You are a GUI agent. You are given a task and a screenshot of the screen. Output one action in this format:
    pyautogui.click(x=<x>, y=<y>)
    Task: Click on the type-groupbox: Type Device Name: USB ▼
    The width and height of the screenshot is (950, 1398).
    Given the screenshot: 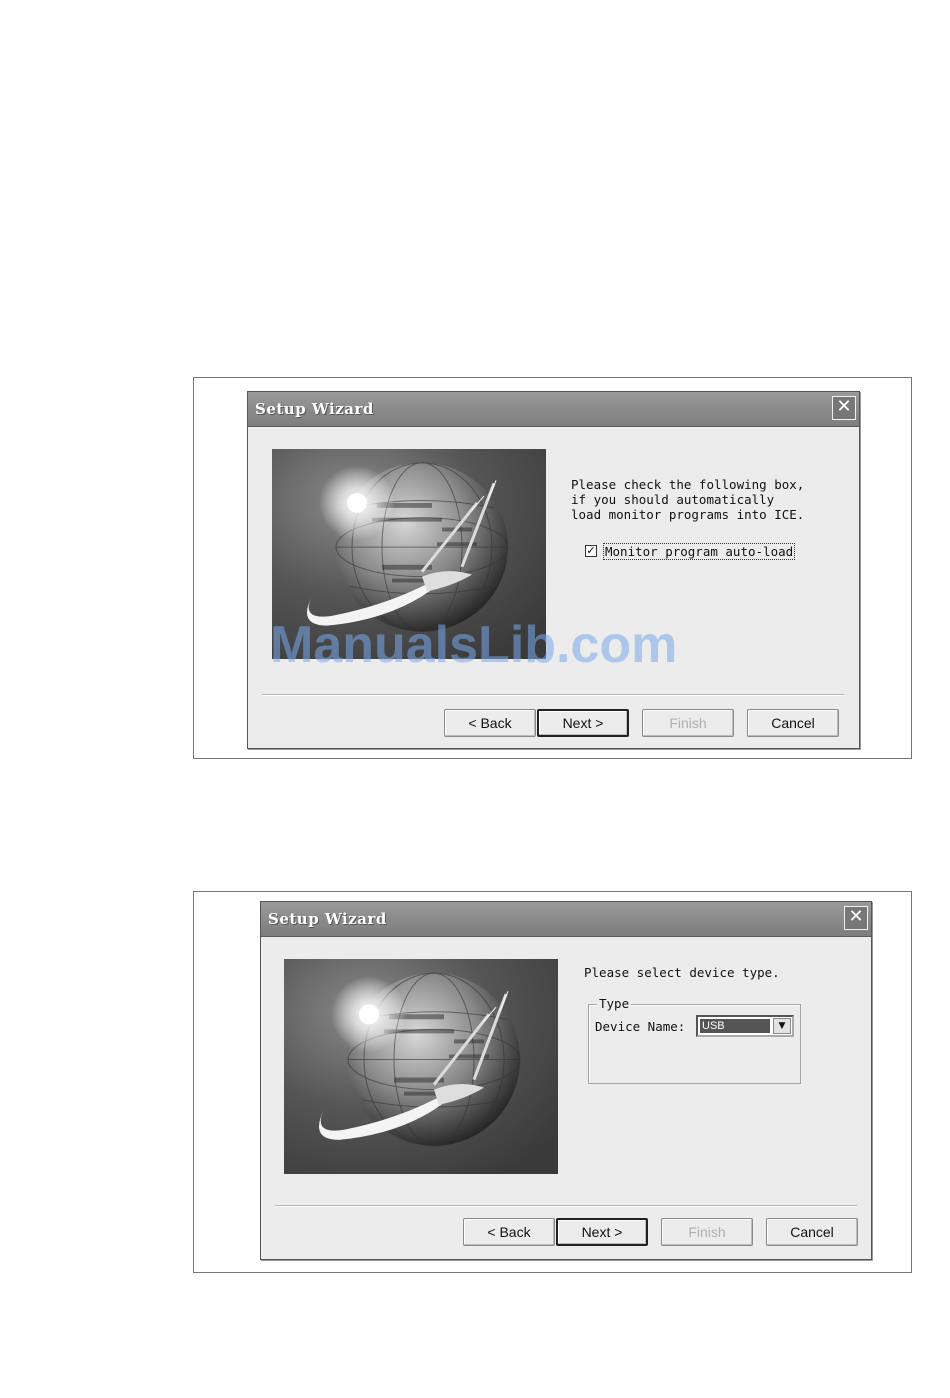 What is the action you would take?
    pyautogui.click(x=694, y=1040)
    